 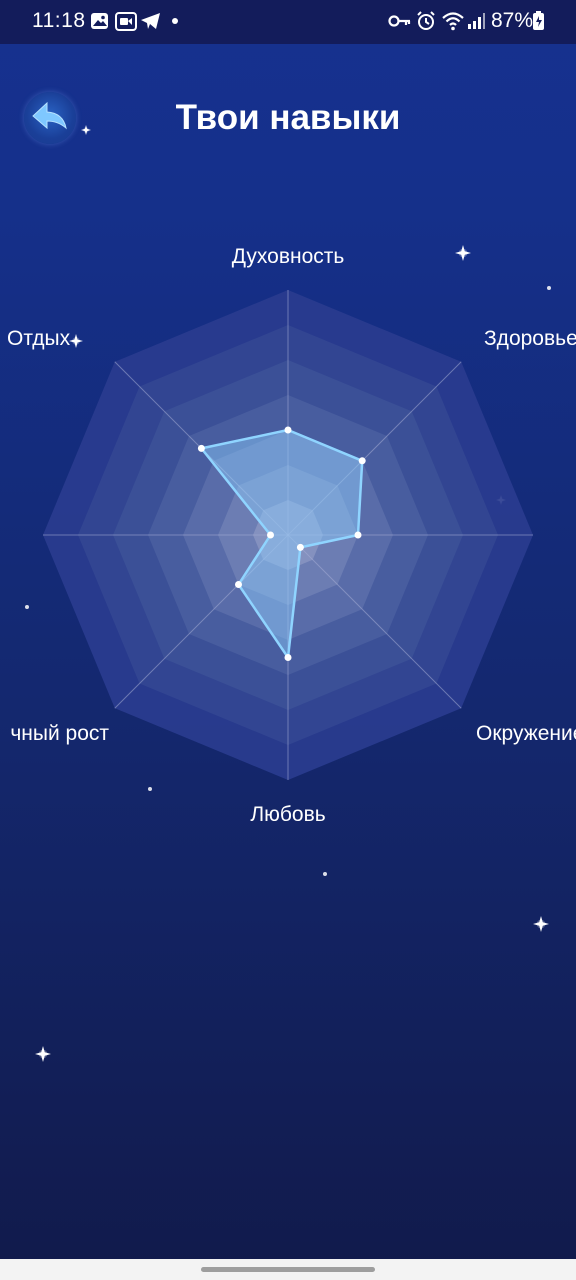 What do you see at coordinates (288, 256) in the screenshot?
I see `axis-label: Духовность` at bounding box center [288, 256].